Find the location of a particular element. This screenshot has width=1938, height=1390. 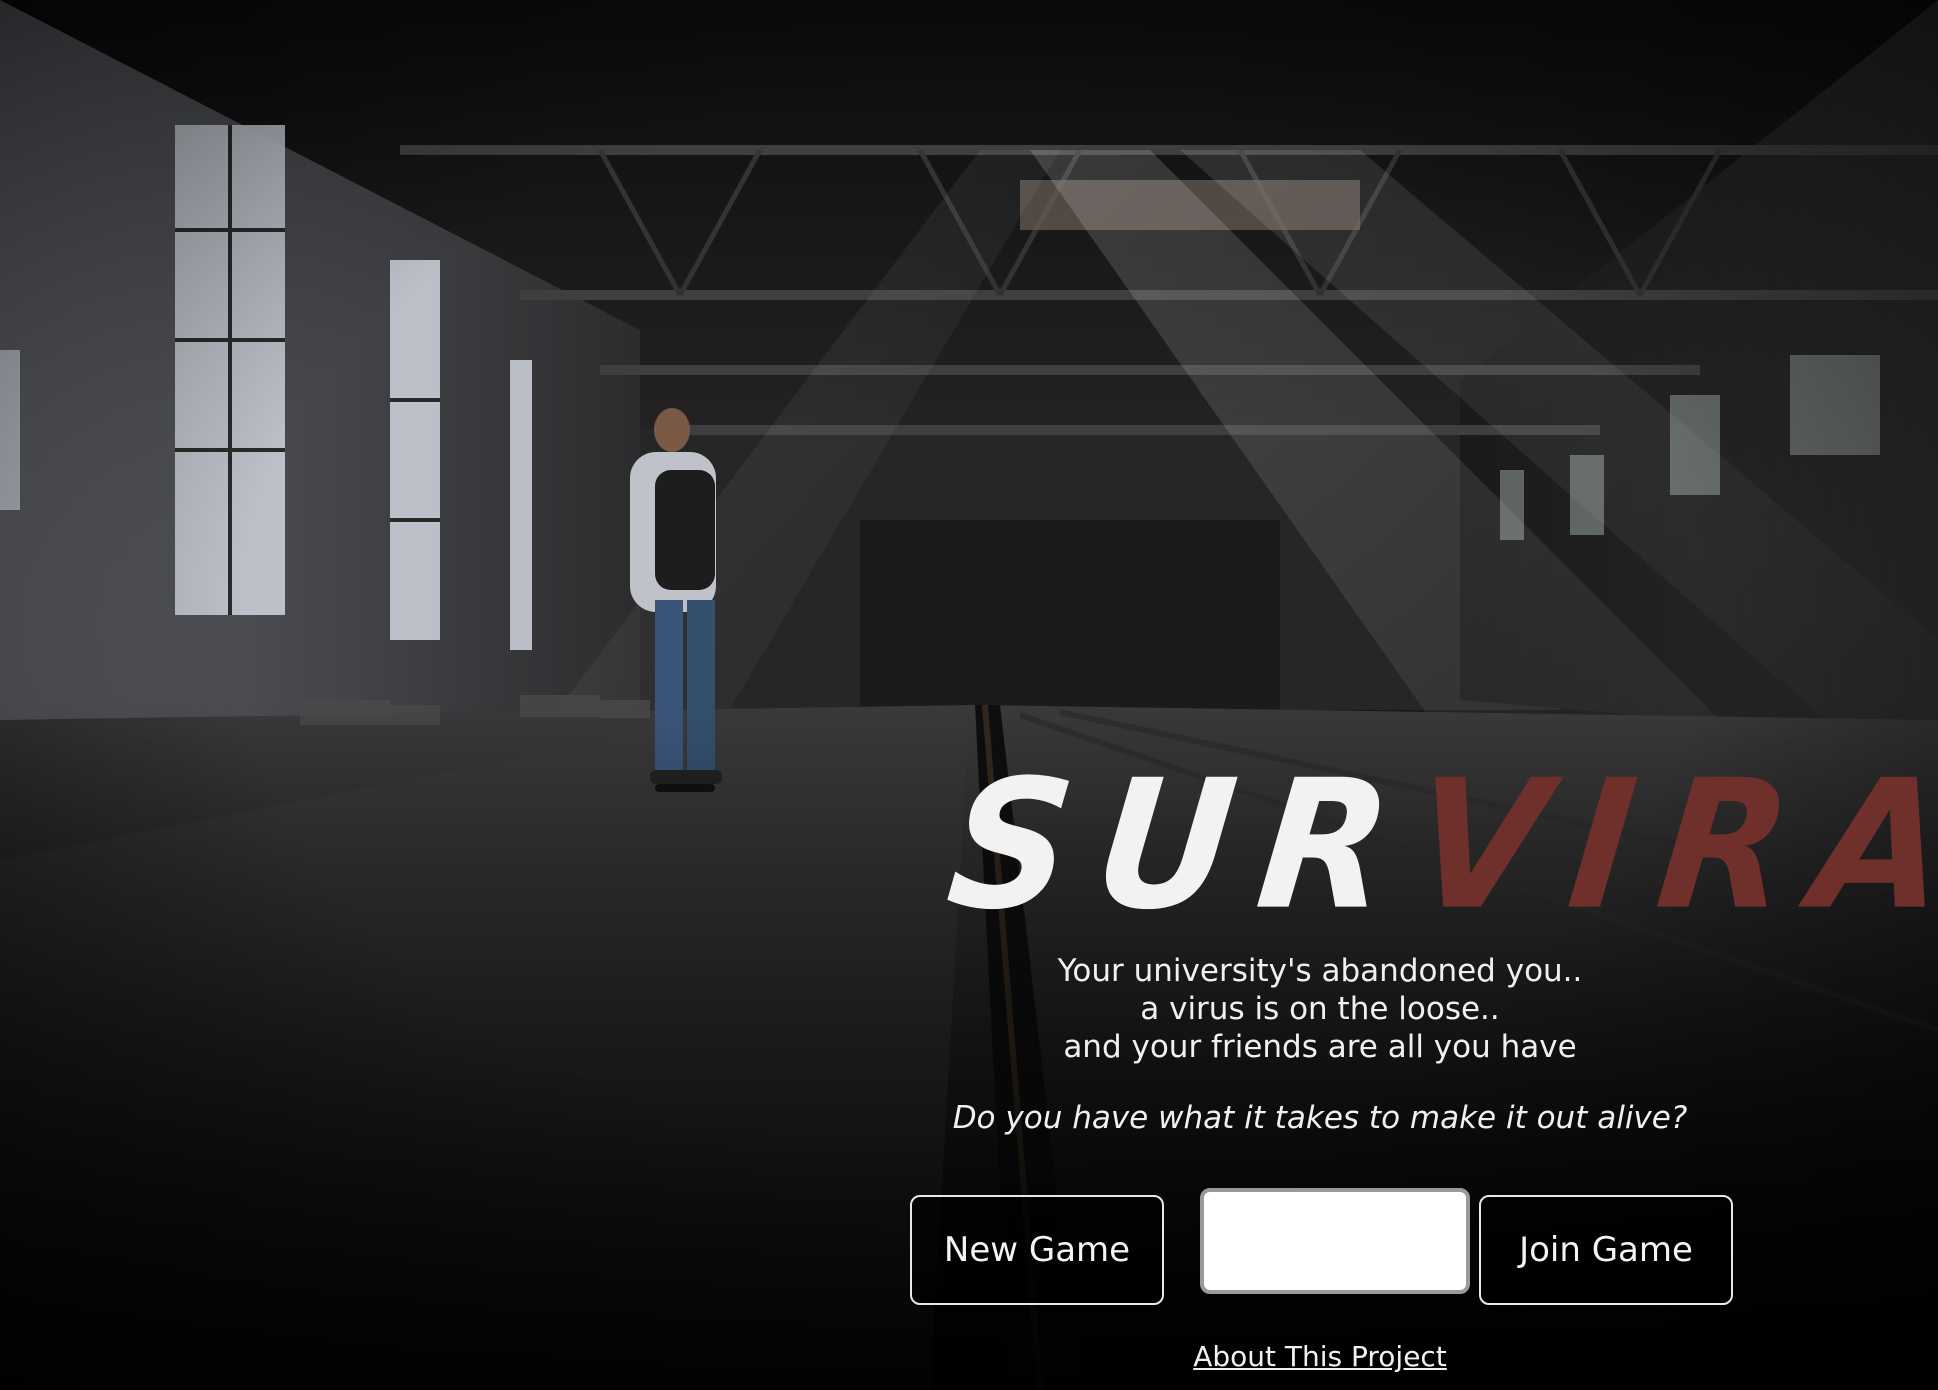

join-game-button: Join Game is located at coordinates (1606, 1250).